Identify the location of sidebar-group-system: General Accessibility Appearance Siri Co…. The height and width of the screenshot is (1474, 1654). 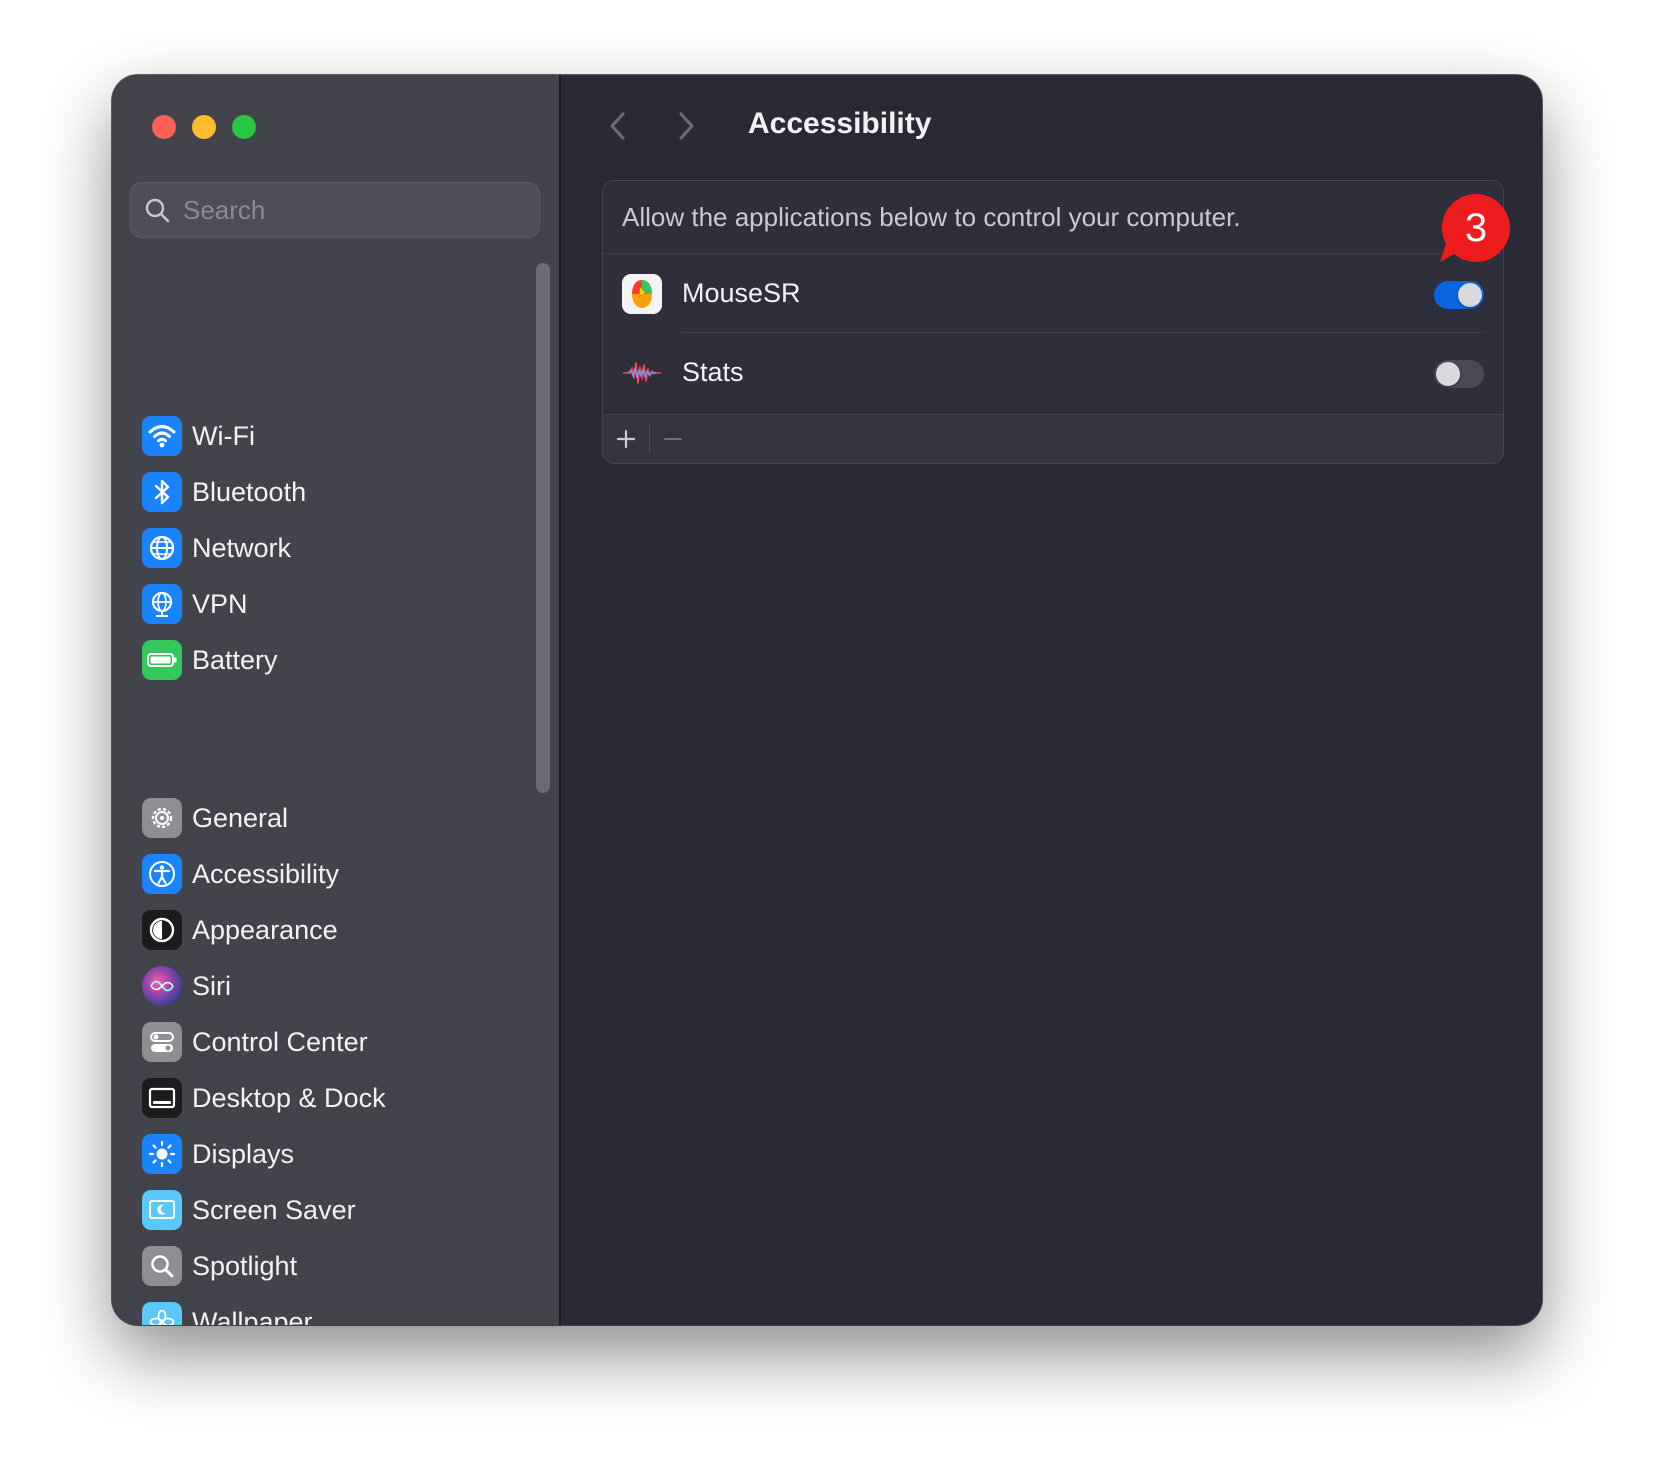
(264, 1057).